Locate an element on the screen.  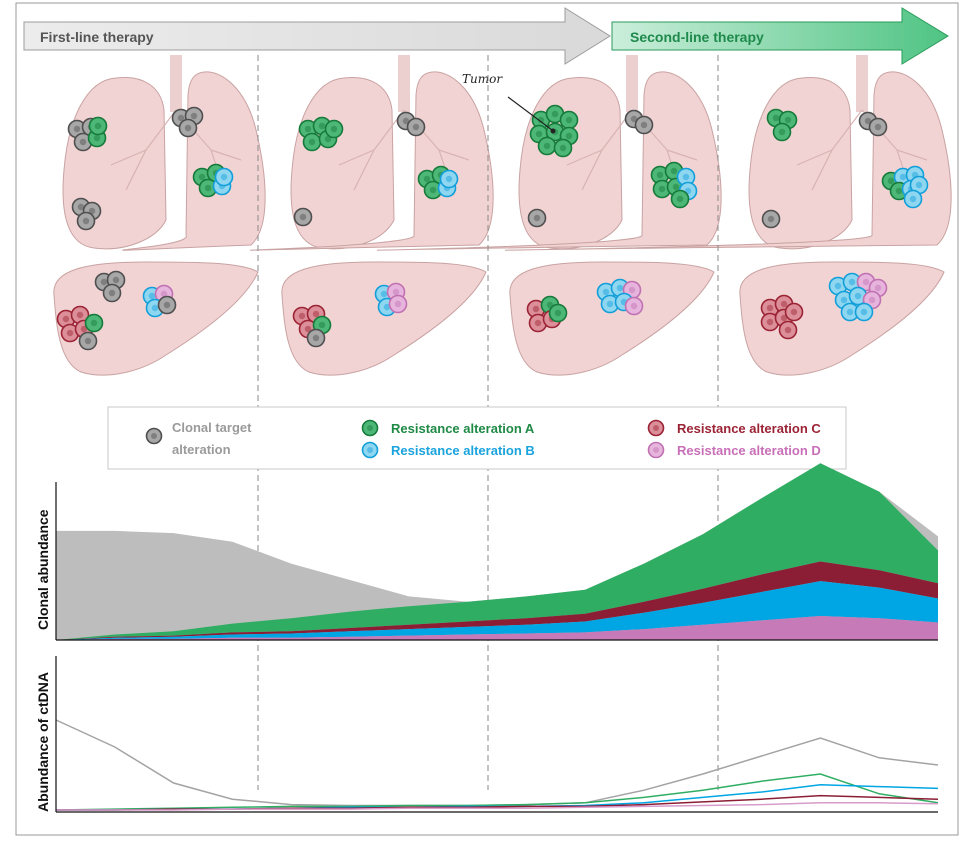
biopsy-dot is located at coordinates (553, 131).